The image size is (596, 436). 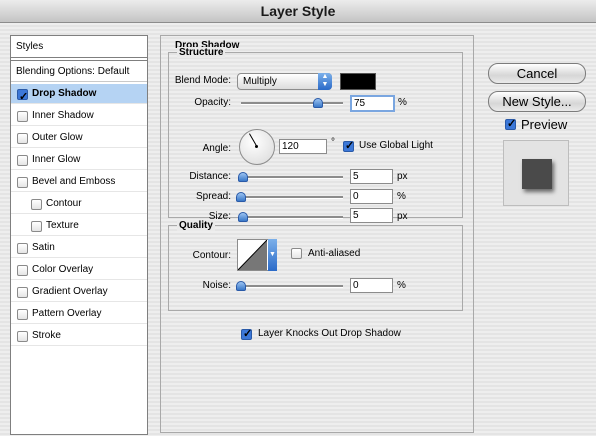 What do you see at coordinates (272, 255) in the screenshot?
I see `contour-dropdown-arrow-icon: ▼` at bounding box center [272, 255].